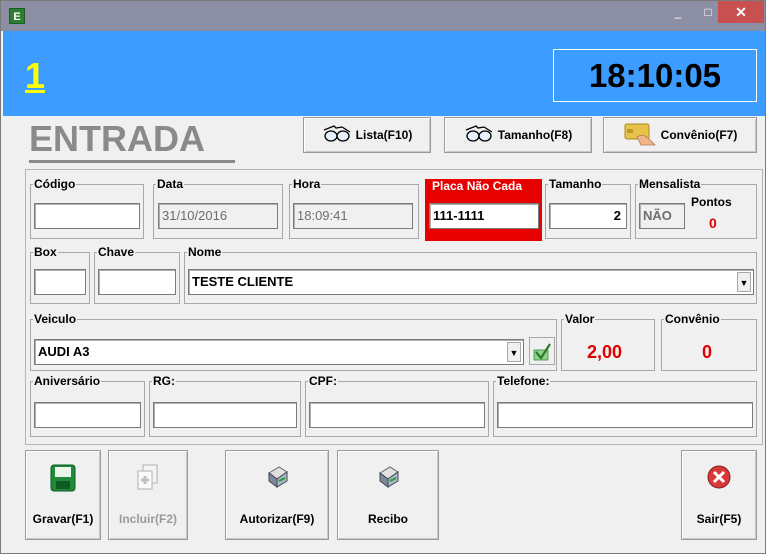 Image resolution: width=766 pixels, height=554 pixels. Describe the element at coordinates (170, 184) in the screenshot. I see `data-label: Data` at that location.